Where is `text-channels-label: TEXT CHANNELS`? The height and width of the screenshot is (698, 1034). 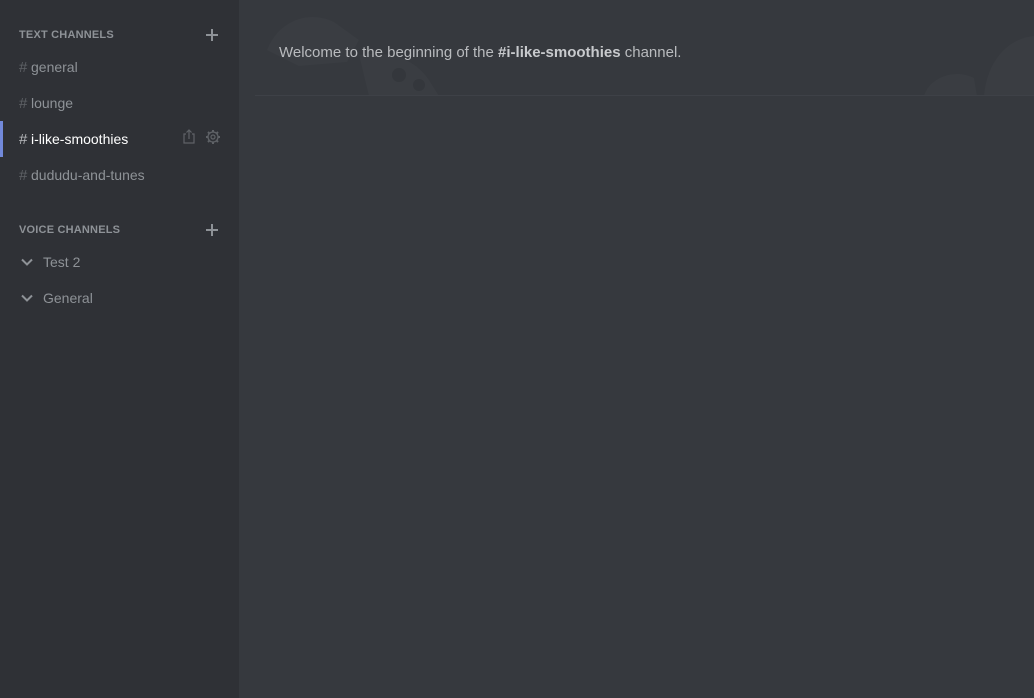 text-channels-label: TEXT CHANNELS is located at coordinates (66, 35).